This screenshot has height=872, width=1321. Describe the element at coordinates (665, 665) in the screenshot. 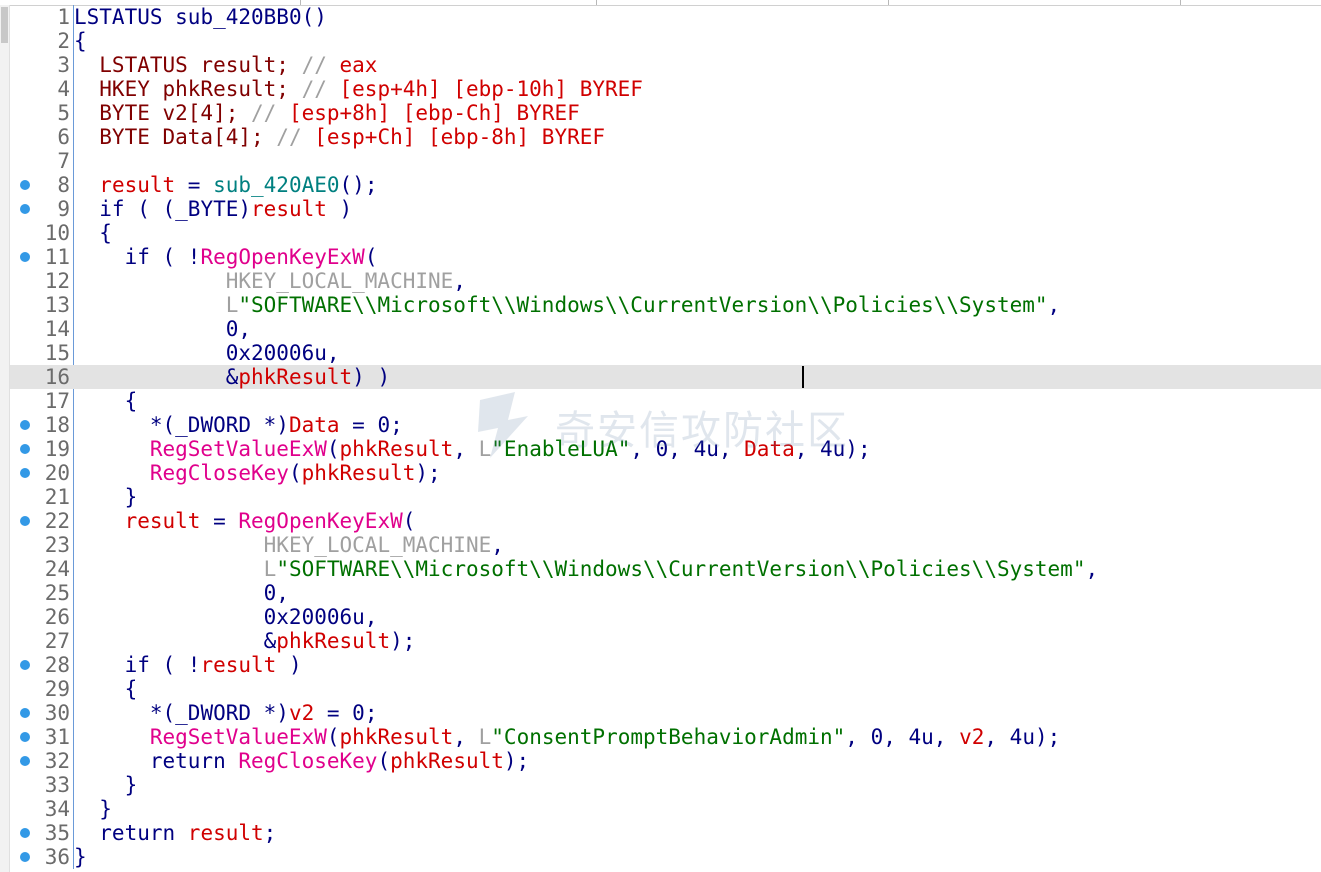

I see `code-line: 28 if ( !result )` at that location.